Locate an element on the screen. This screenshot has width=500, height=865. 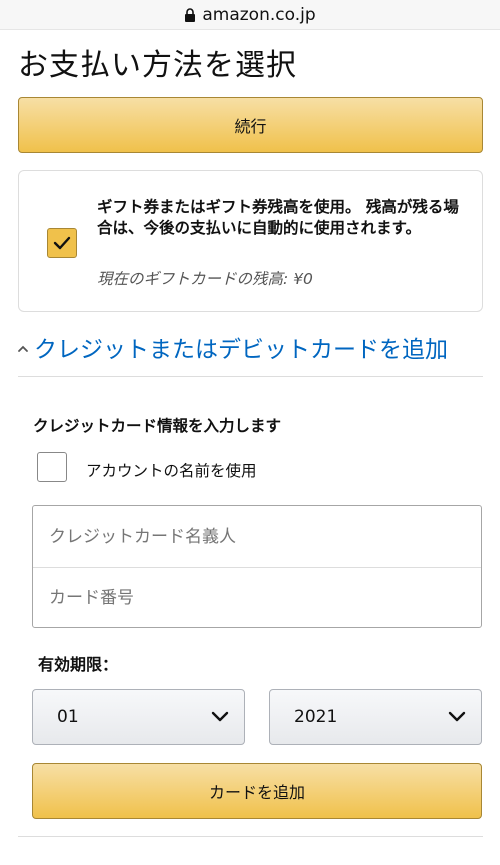
expiry-year-select: 2021 is located at coordinates (375, 717).